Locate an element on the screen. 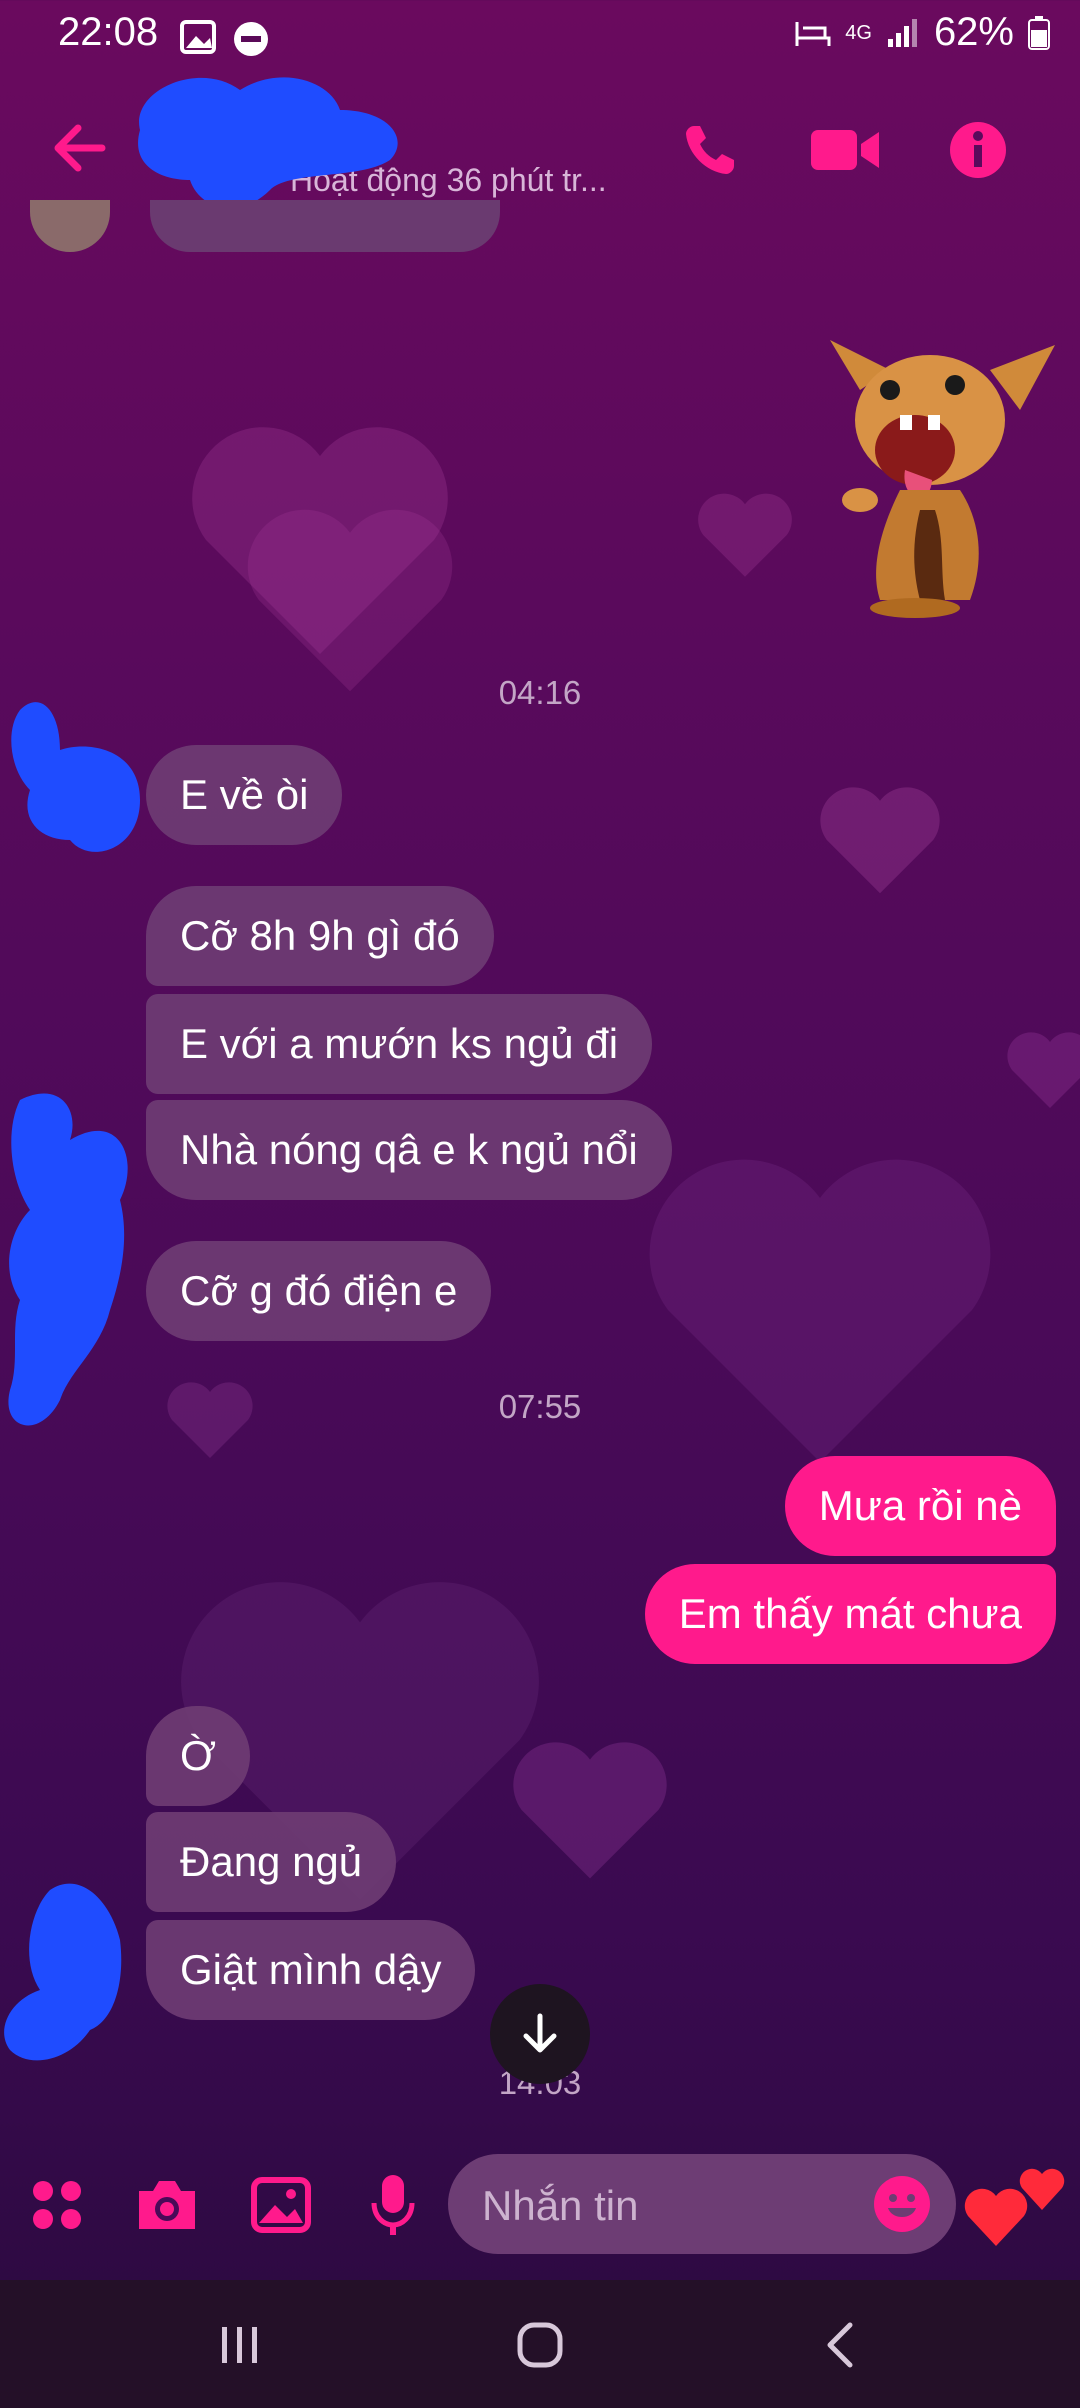  more-actions-button is located at coordinates (57, 2205).